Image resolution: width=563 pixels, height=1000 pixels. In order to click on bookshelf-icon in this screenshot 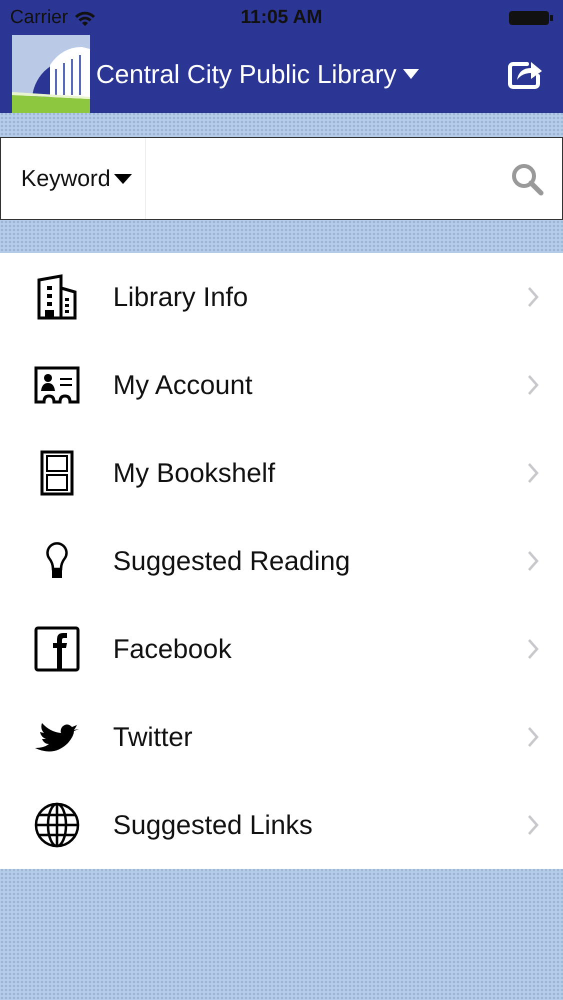, I will do `click(57, 473)`.